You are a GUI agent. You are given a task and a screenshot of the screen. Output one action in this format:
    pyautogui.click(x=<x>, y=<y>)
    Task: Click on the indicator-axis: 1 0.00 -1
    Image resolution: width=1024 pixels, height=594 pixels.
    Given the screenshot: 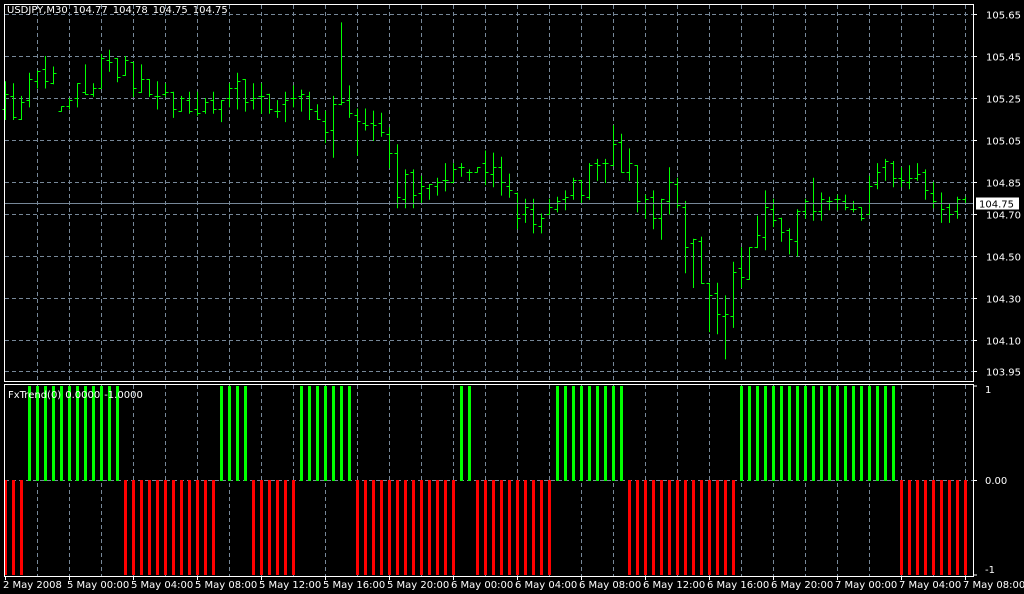 What is the action you would take?
    pyautogui.click(x=990, y=480)
    